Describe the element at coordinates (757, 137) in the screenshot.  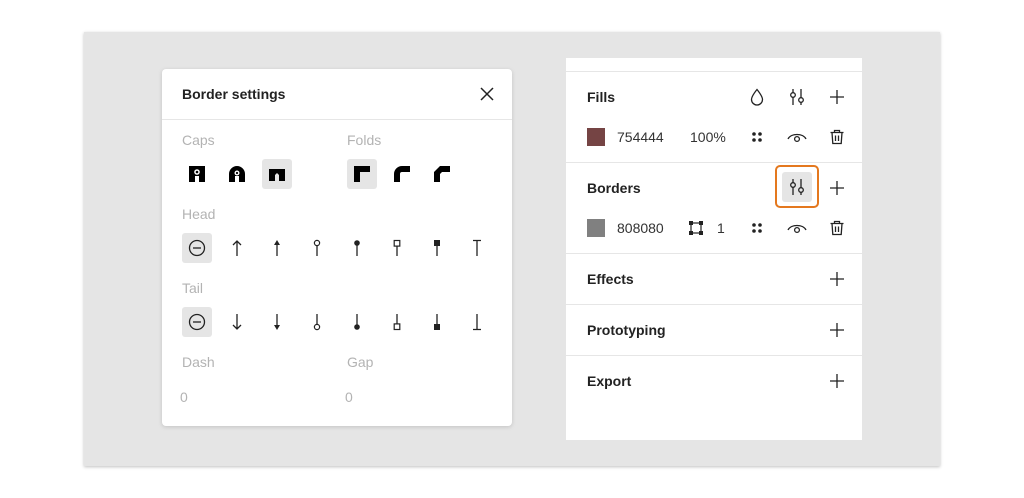
I see `fill-style-icon` at that location.